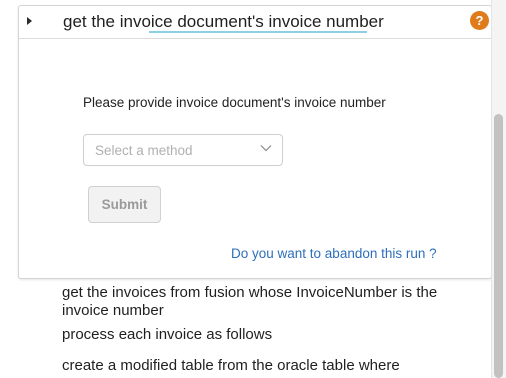  Describe the element at coordinates (498, 246) in the screenshot. I see `scrollbar-thumb` at that location.